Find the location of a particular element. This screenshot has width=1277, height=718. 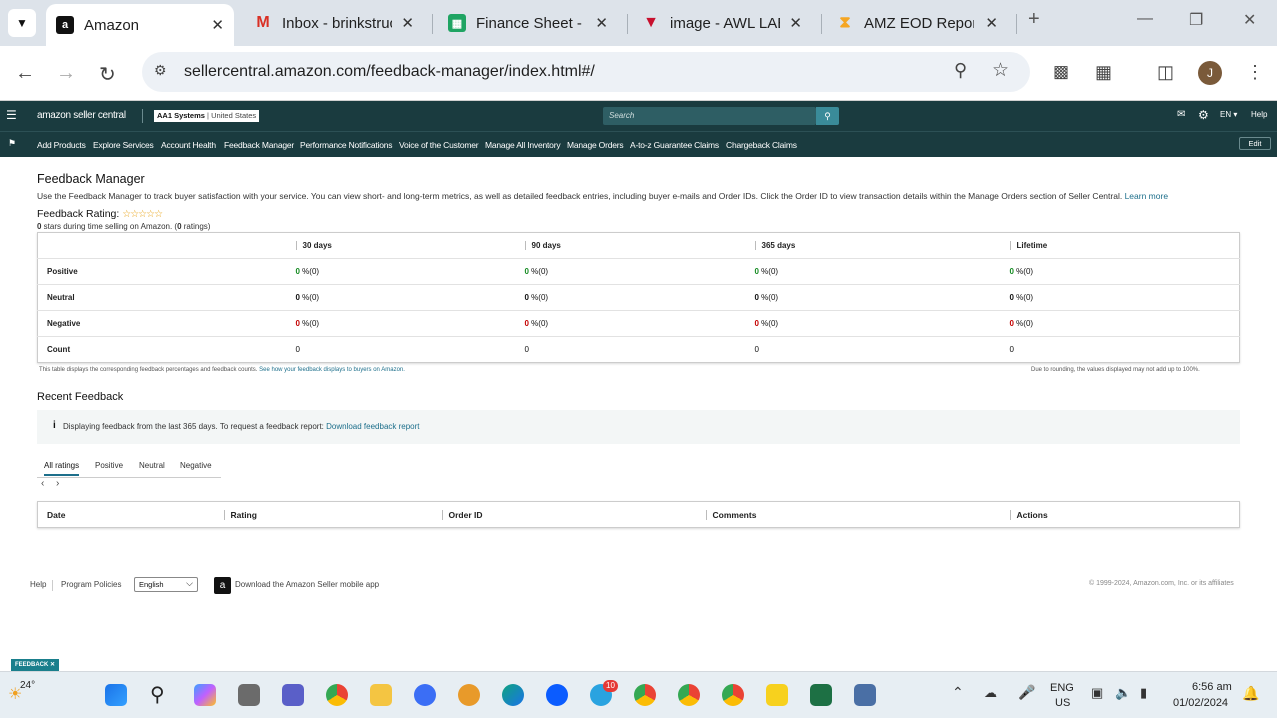

download-report-link: Download feedback report is located at coordinates (372, 426).